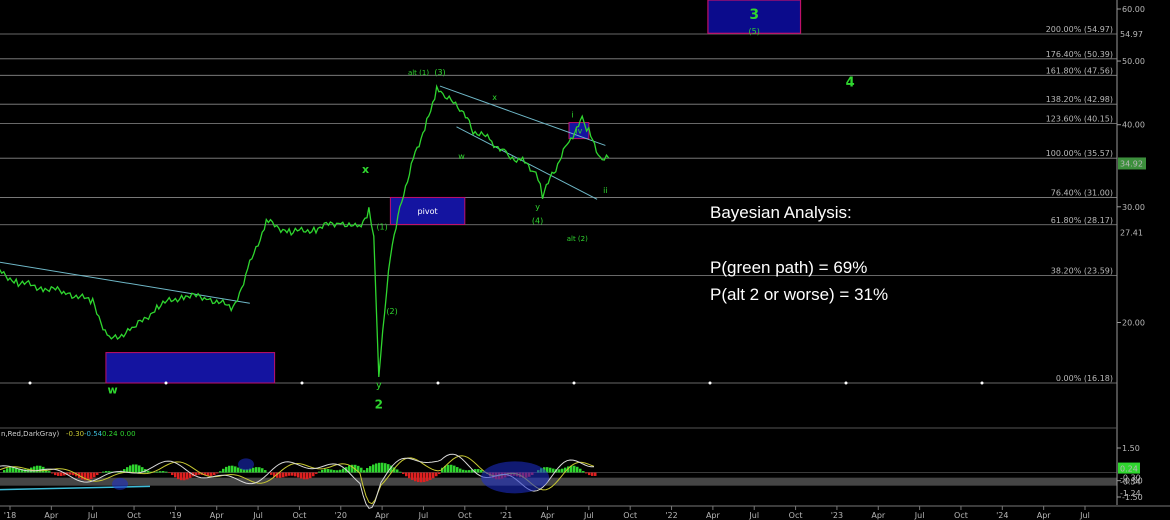 This screenshot has height=520, width=1170. Describe the element at coordinates (110, 434) in the screenshot. I see `oscillator-legend-value: 0.24` at that location.